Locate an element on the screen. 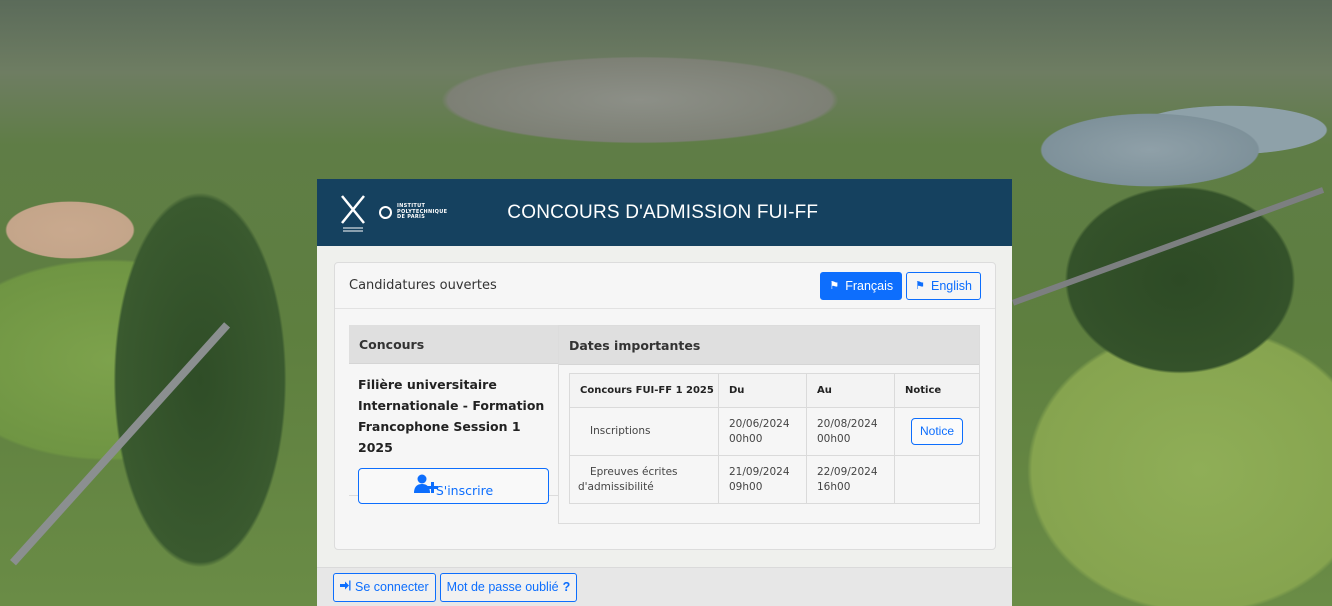 The image size is (1332, 606). end-date: 22/09/2024 16h00 is located at coordinates (850, 479).